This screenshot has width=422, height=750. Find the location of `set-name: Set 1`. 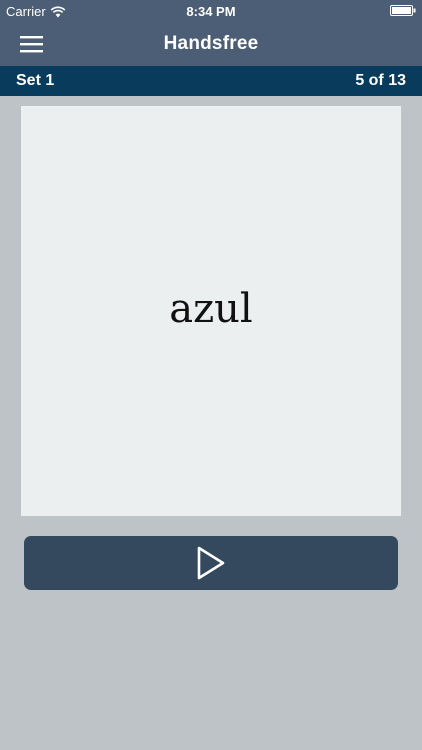

set-name: Set 1 is located at coordinates (35, 80).